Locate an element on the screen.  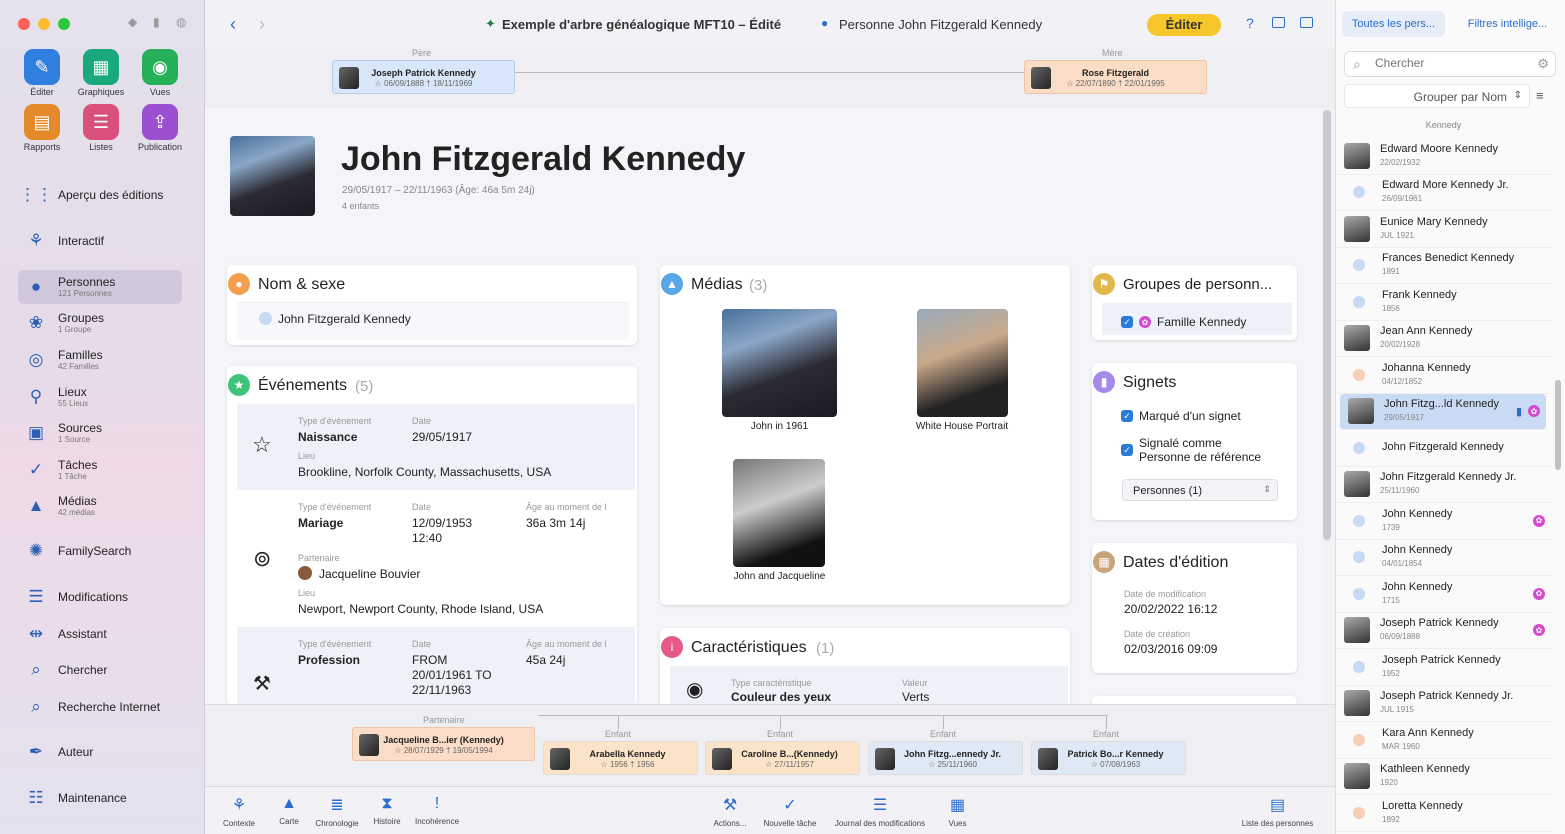
tag-icon: ◆ is located at coordinates (132, 22).